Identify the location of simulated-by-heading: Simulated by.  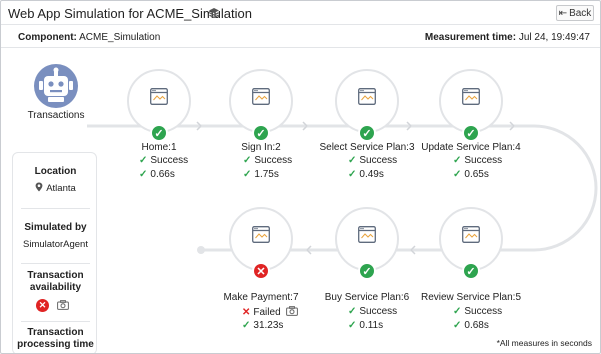
(55, 227).